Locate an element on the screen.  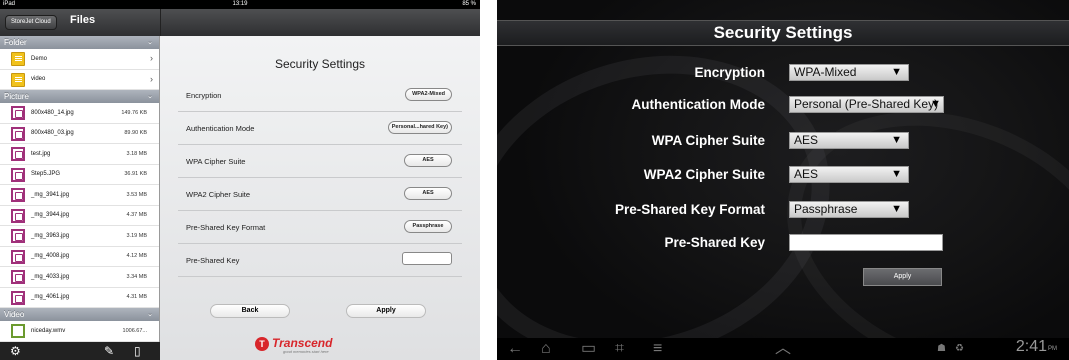
key-format-select: Passphrase ▼ is located at coordinates (849, 209).